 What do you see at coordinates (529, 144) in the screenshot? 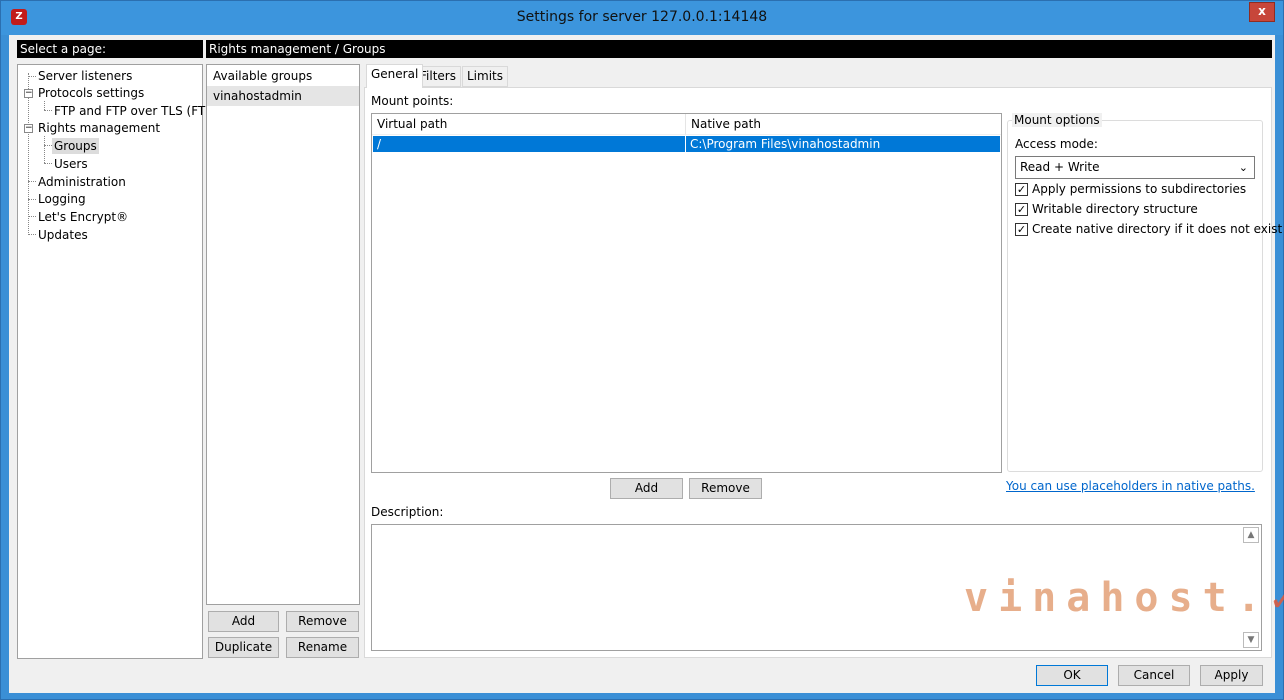
I see `table-cell-virtual-path: /` at bounding box center [529, 144].